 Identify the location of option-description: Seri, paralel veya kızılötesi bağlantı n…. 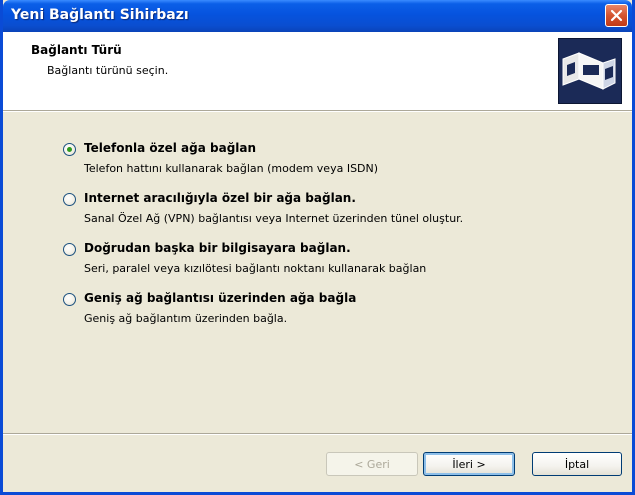
(255, 268).